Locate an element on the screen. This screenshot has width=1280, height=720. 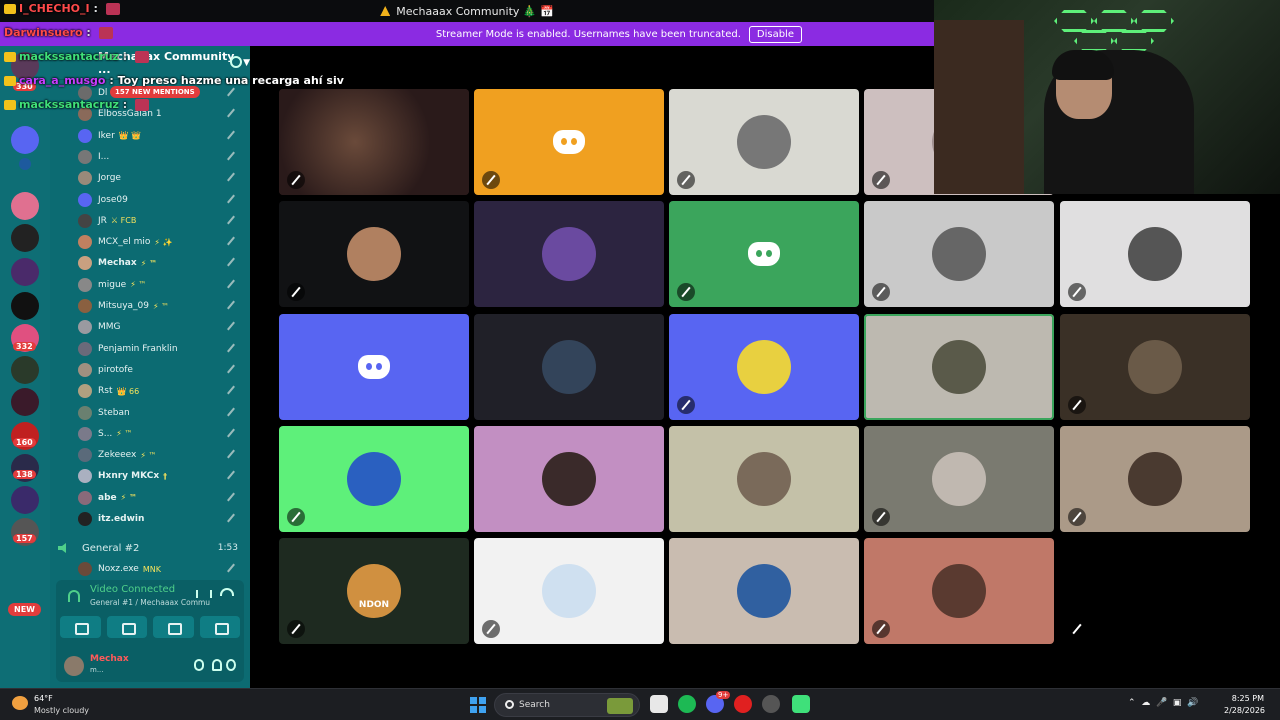
badge-icon is located at coordinates (10, 81).